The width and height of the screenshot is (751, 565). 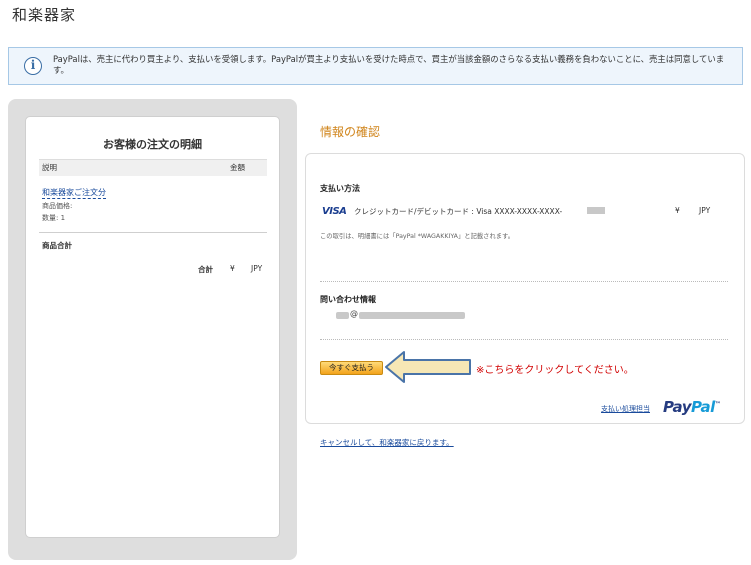 What do you see at coordinates (57, 206) in the screenshot?
I see `item-price-label: 商品価格:` at bounding box center [57, 206].